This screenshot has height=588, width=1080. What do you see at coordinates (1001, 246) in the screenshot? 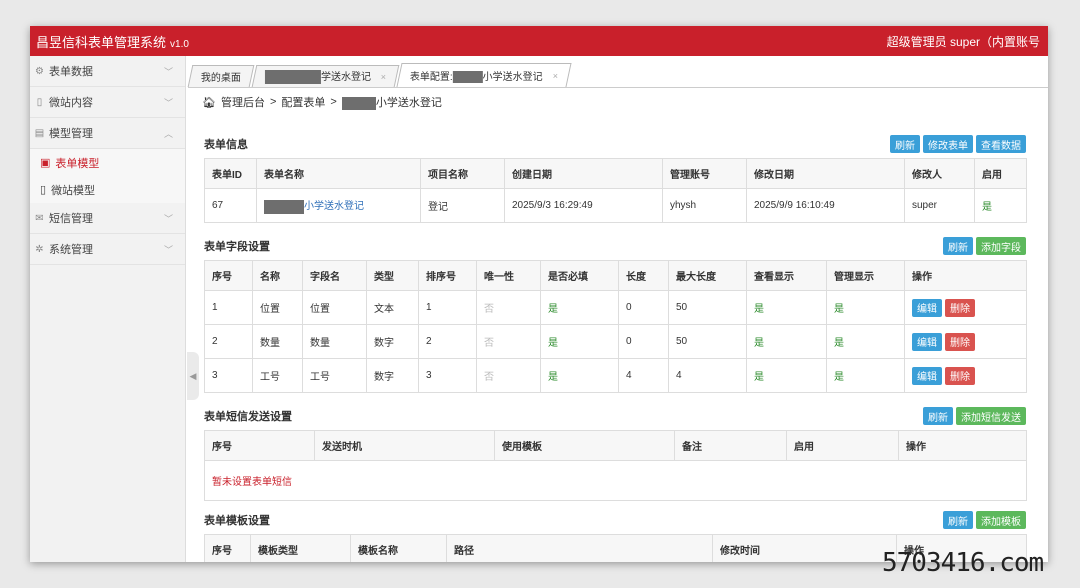
I see `add-field-button: 添加字段` at bounding box center [1001, 246].